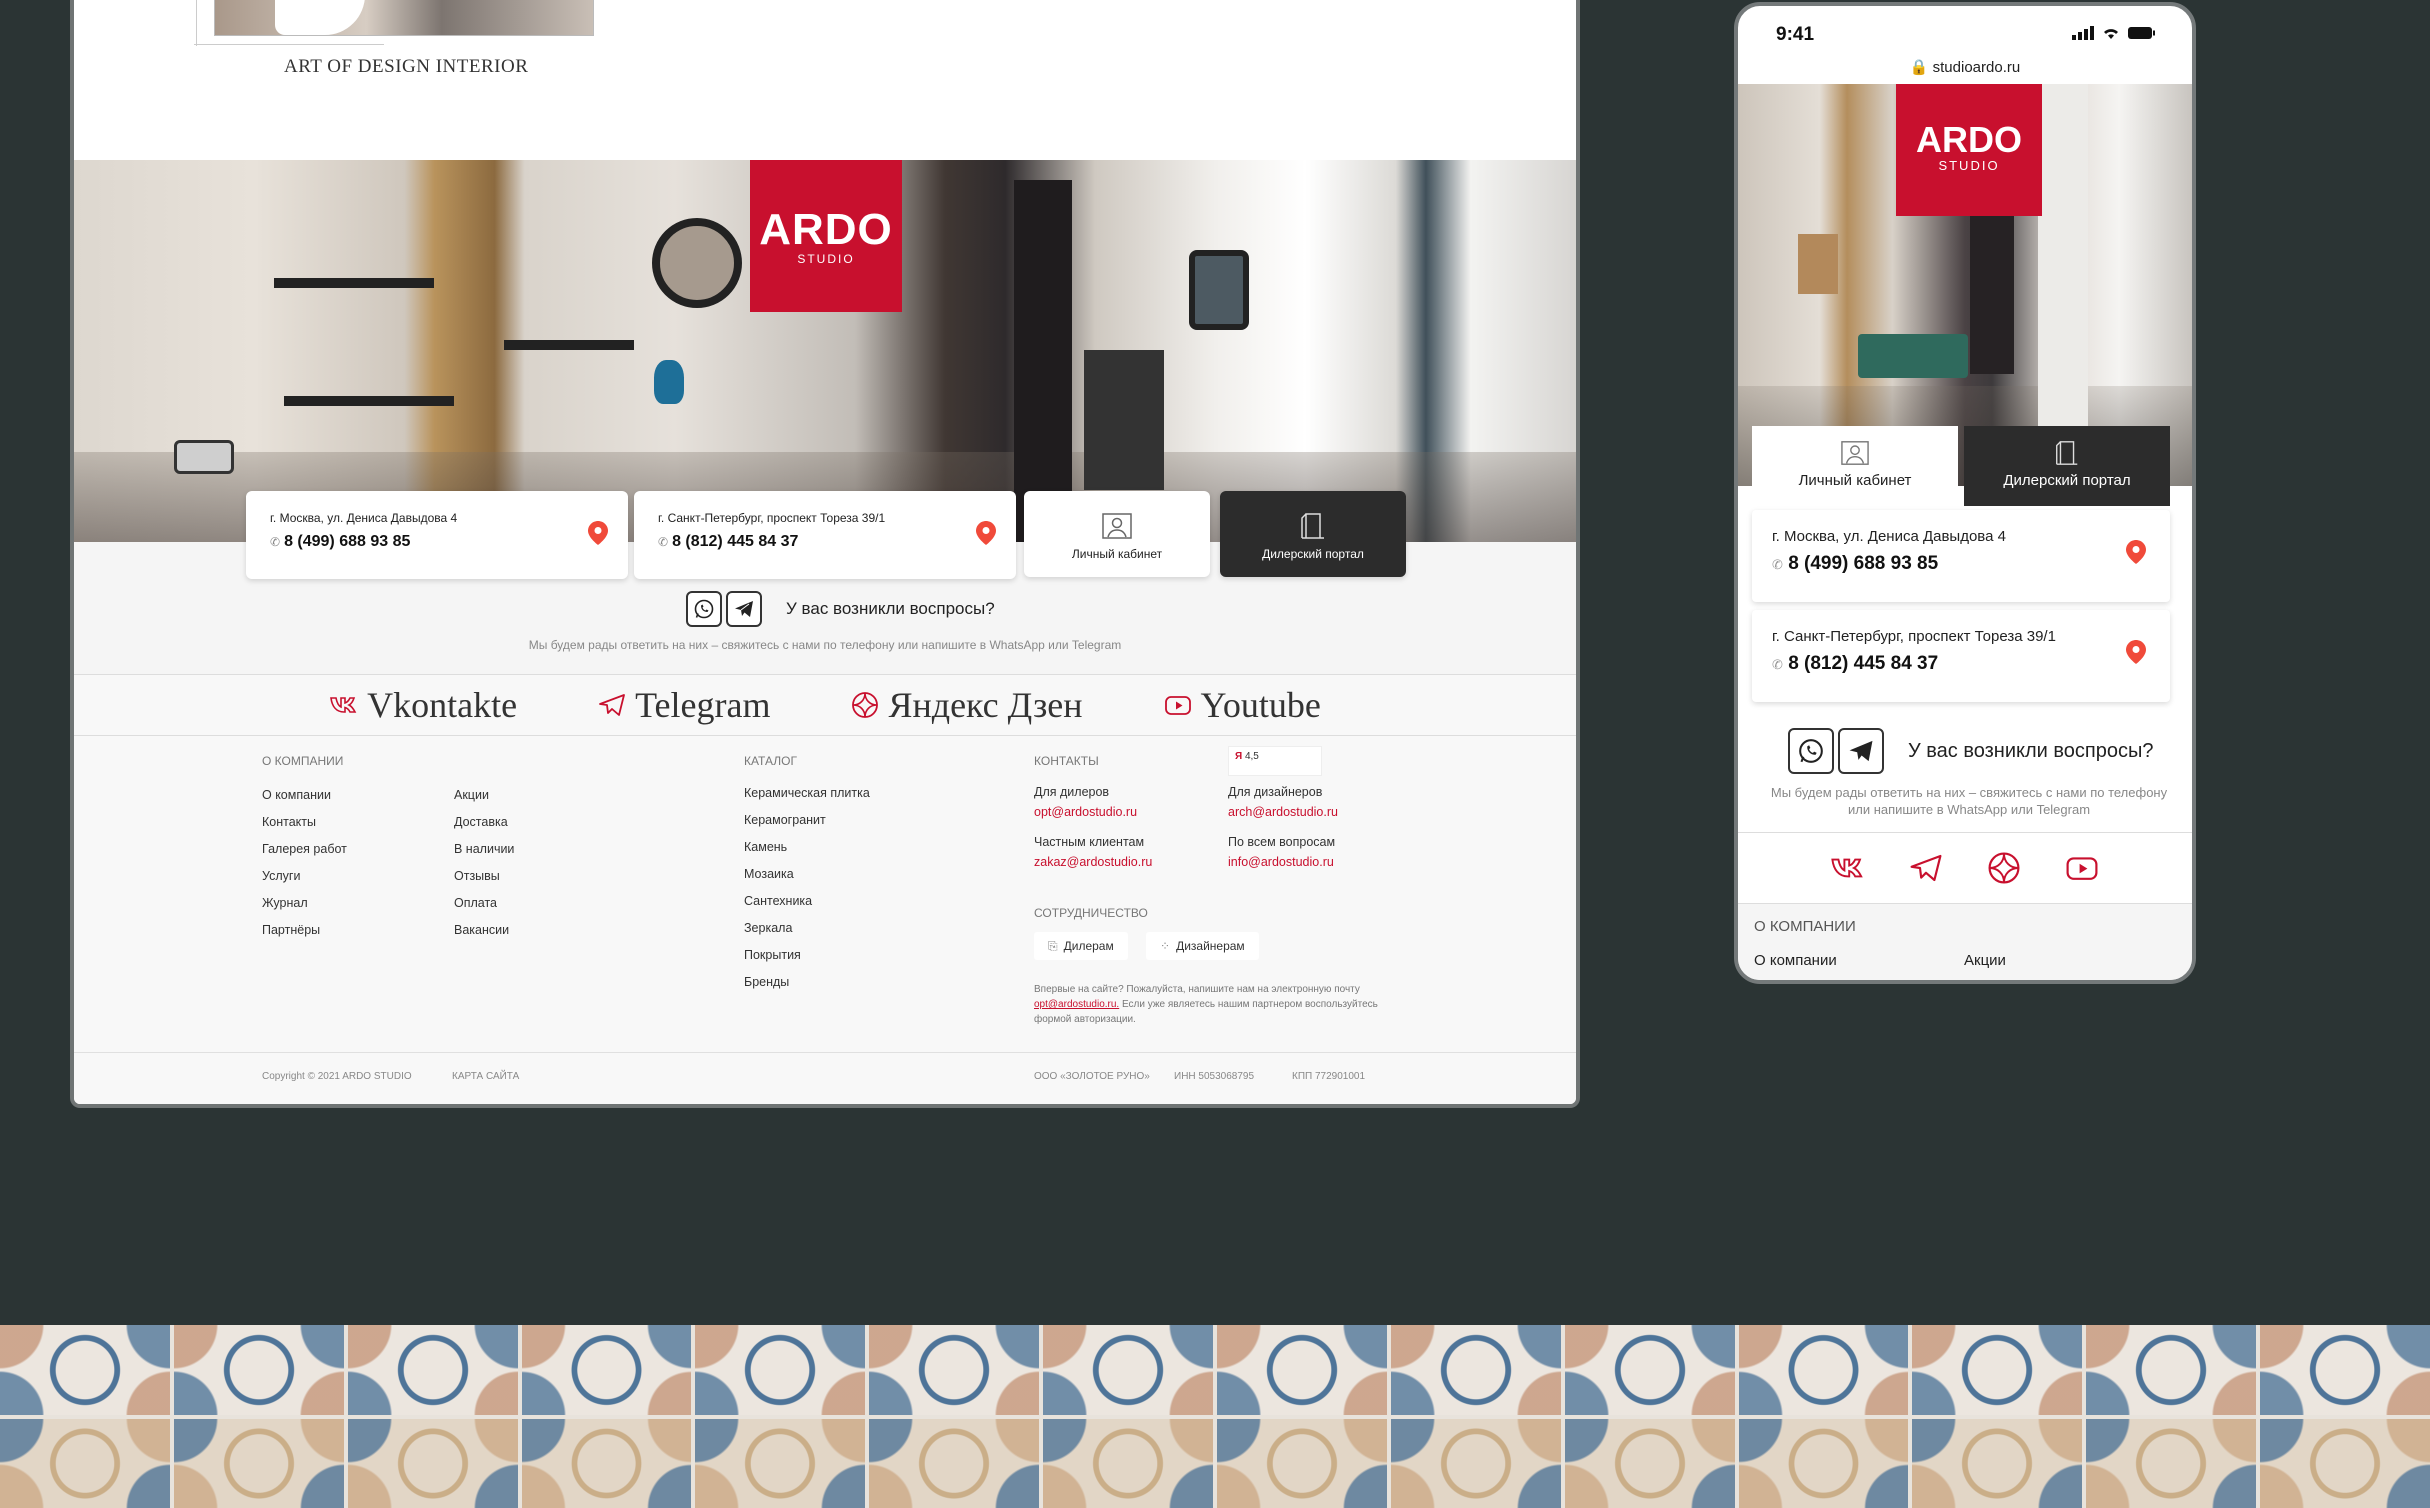 The image size is (2430, 1508). I want to click on footer-link: Галерея работ, so click(304, 849).